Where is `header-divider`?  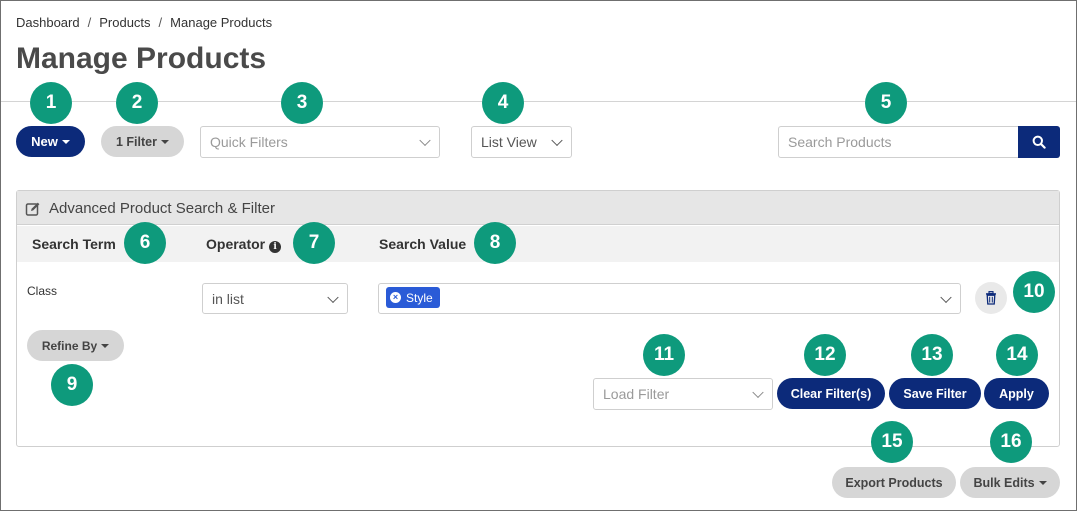 header-divider is located at coordinates (538, 101).